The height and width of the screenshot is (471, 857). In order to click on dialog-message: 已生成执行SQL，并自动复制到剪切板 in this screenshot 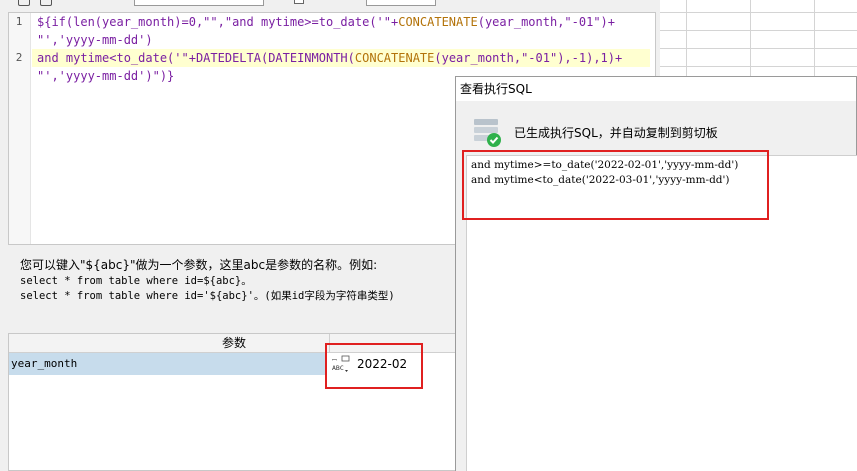, I will do `click(616, 133)`.